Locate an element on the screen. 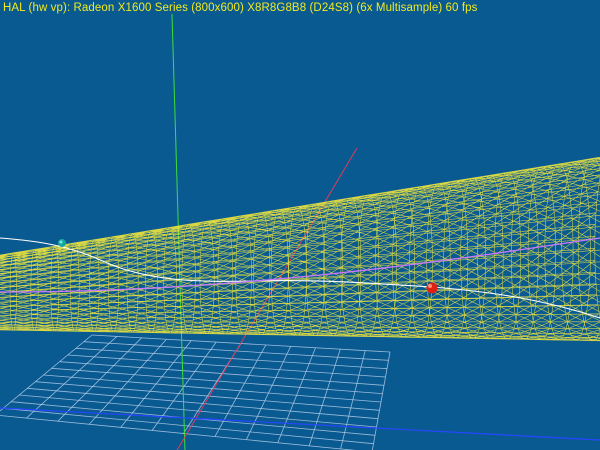 This screenshot has height=450, width=600. control-point-red-body is located at coordinates (432, 288).